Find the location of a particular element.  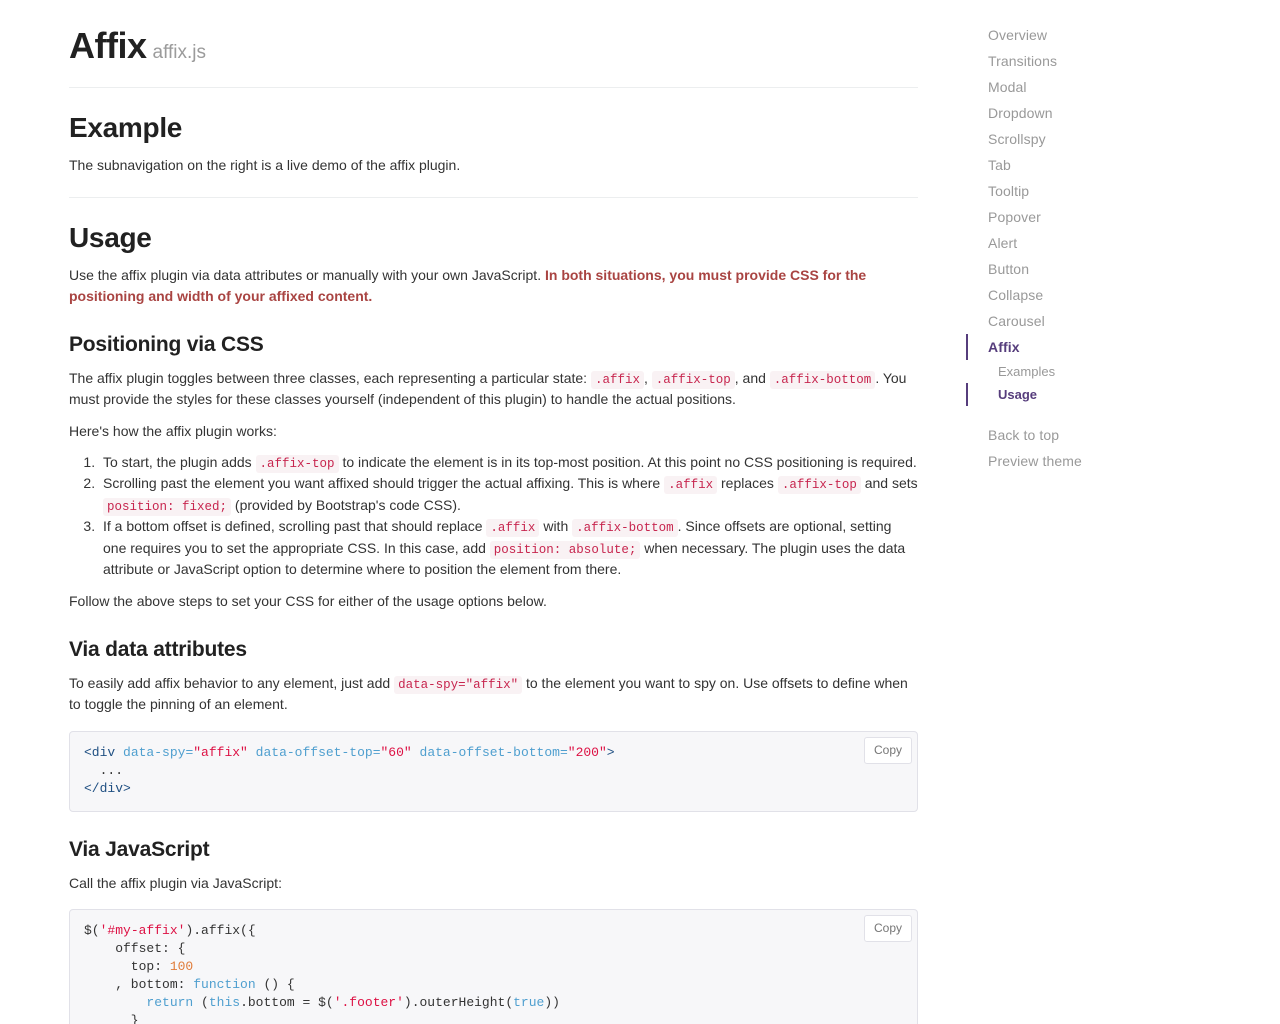

code-token: )) is located at coordinates (552, 1002).